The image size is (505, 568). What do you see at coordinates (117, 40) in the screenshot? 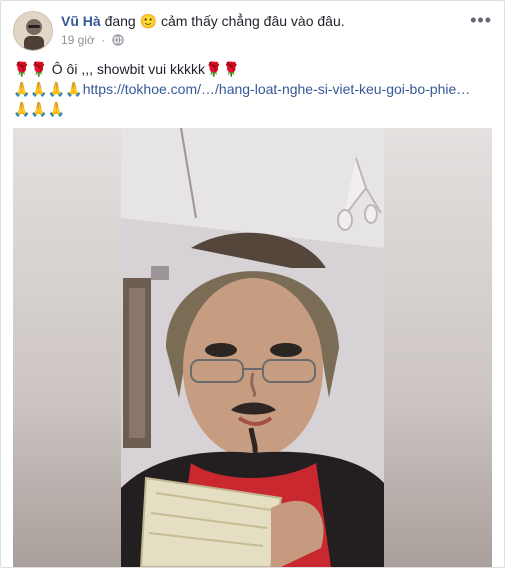
I see `globe-icon` at bounding box center [117, 40].